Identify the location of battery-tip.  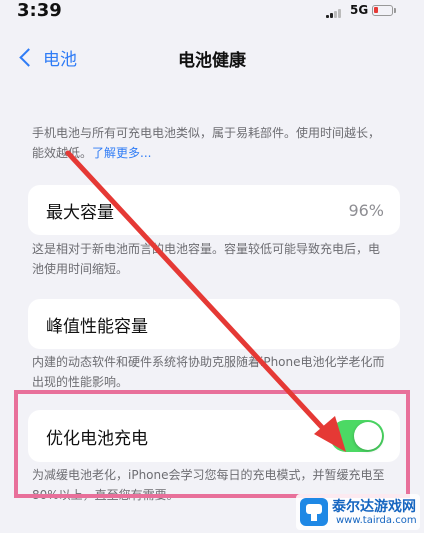
(395, 10).